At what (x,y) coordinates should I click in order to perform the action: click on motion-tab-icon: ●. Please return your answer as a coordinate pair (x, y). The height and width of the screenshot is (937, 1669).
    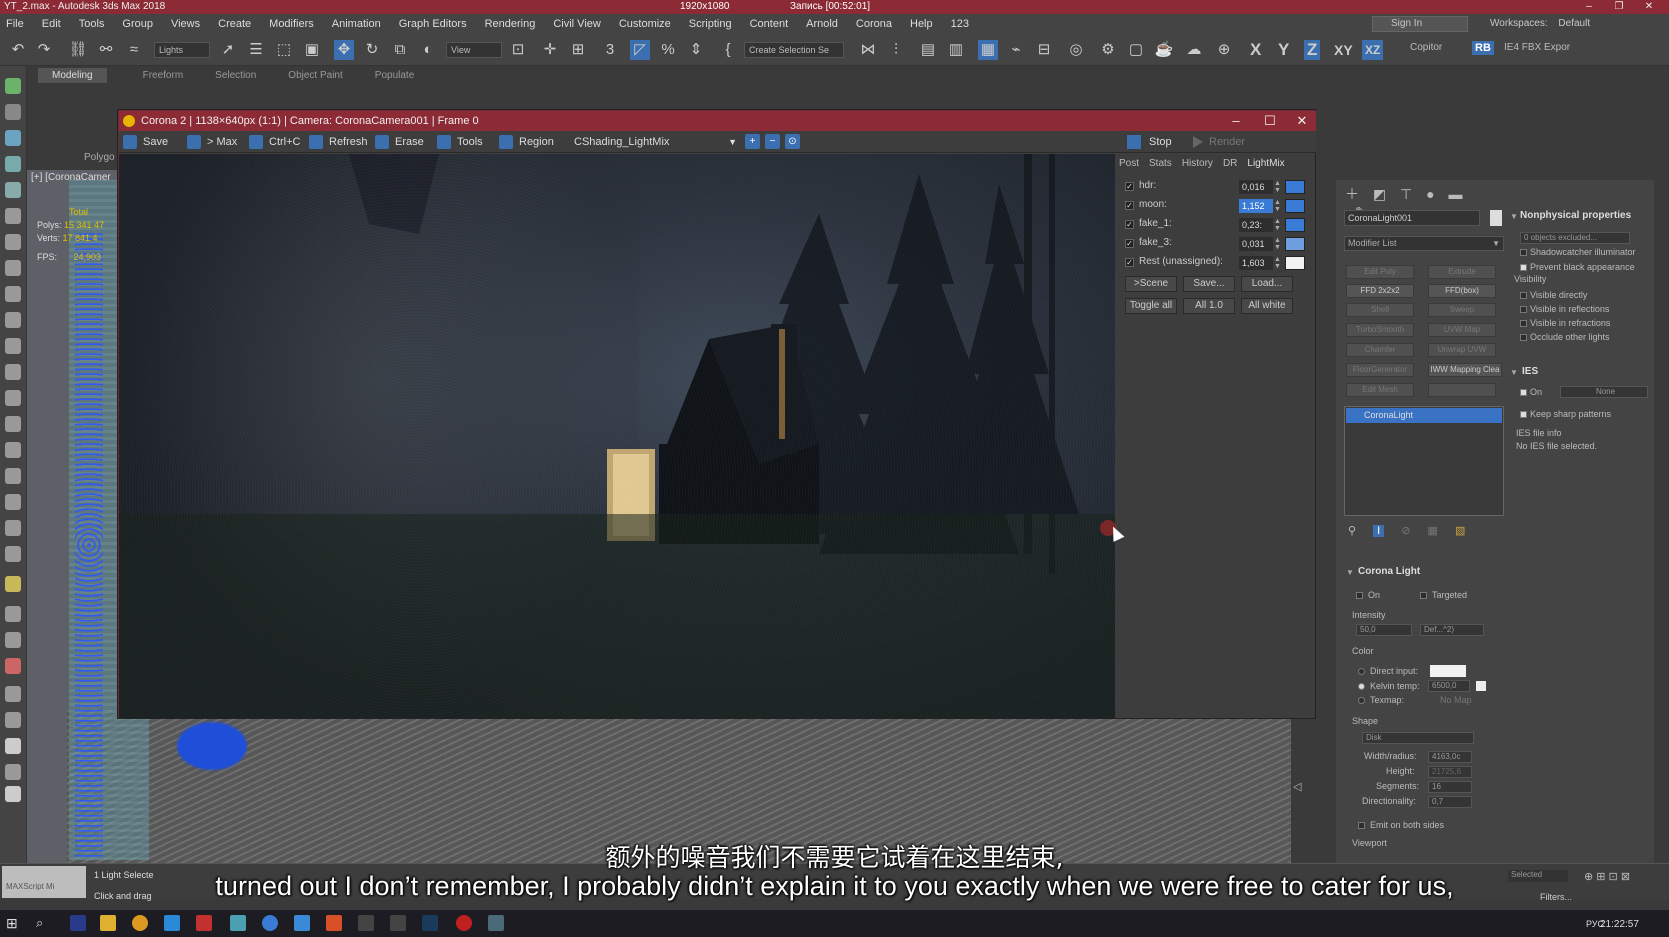
    Looking at the image, I should click on (1430, 194).